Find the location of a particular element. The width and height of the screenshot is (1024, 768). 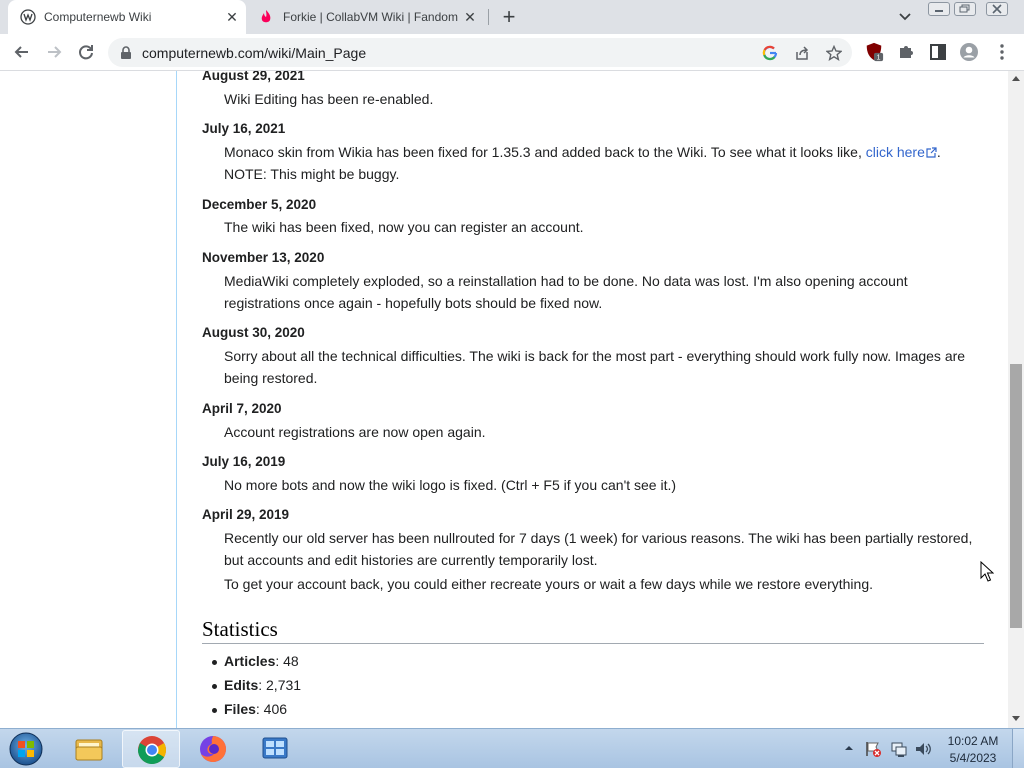

taskbar-control-panel is located at coordinates (275, 749).